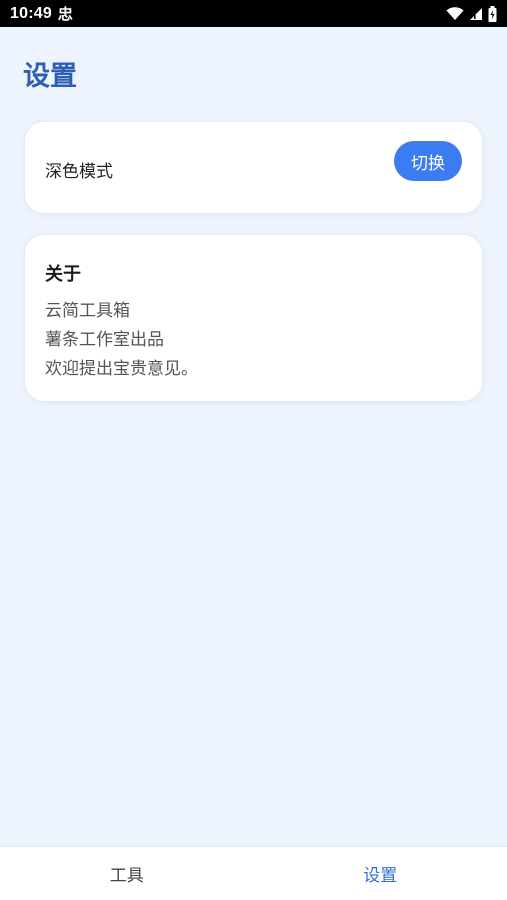  Describe the element at coordinates (476, 14) in the screenshot. I see `signal-icon` at that location.